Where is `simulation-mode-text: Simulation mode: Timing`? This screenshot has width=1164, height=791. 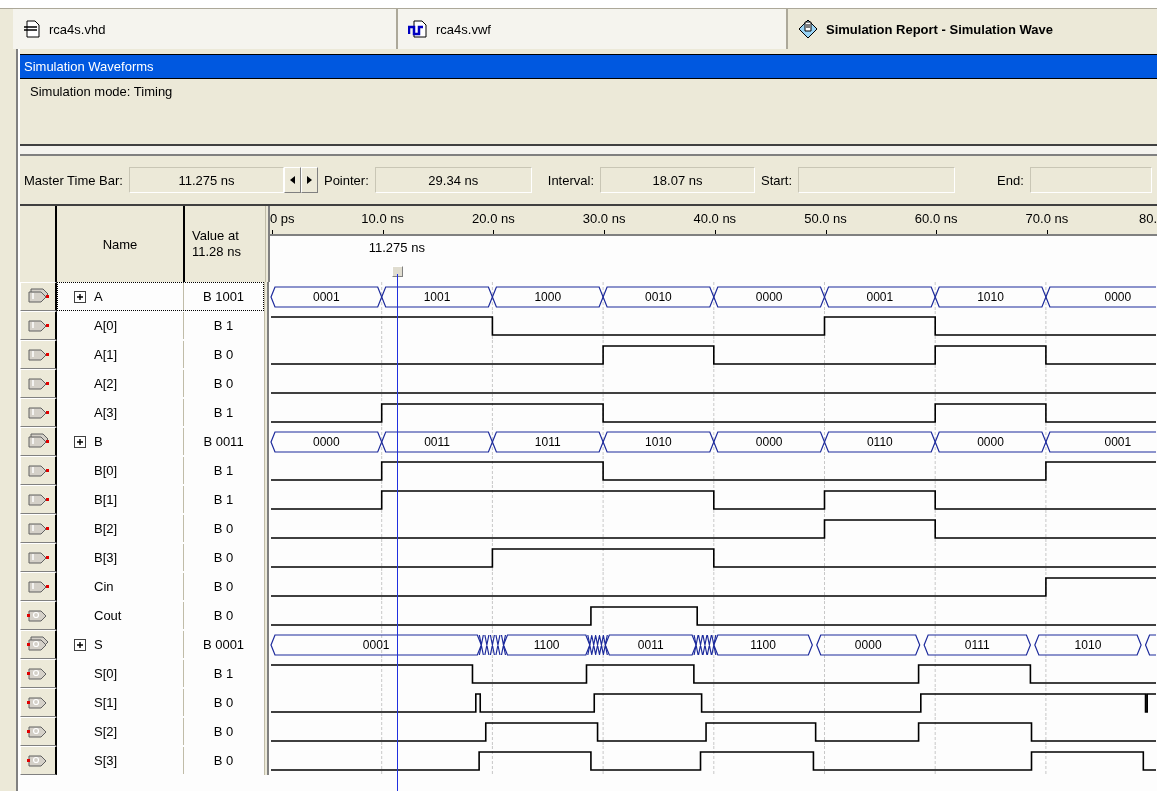
simulation-mode-text: Simulation mode: Timing is located at coordinates (101, 91).